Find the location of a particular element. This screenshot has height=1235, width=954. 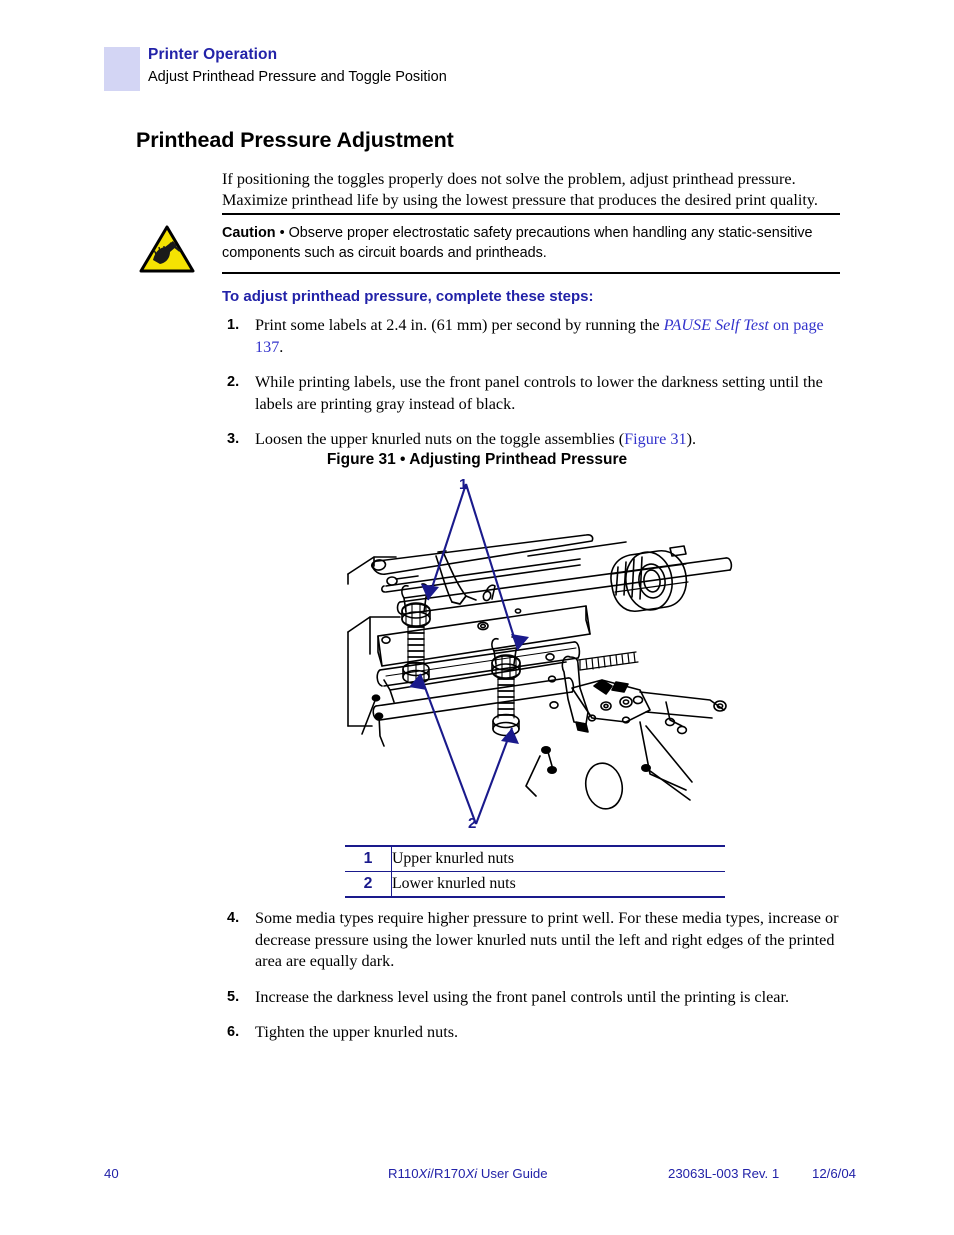

legend-callout-number: 1 is located at coordinates (368, 858).